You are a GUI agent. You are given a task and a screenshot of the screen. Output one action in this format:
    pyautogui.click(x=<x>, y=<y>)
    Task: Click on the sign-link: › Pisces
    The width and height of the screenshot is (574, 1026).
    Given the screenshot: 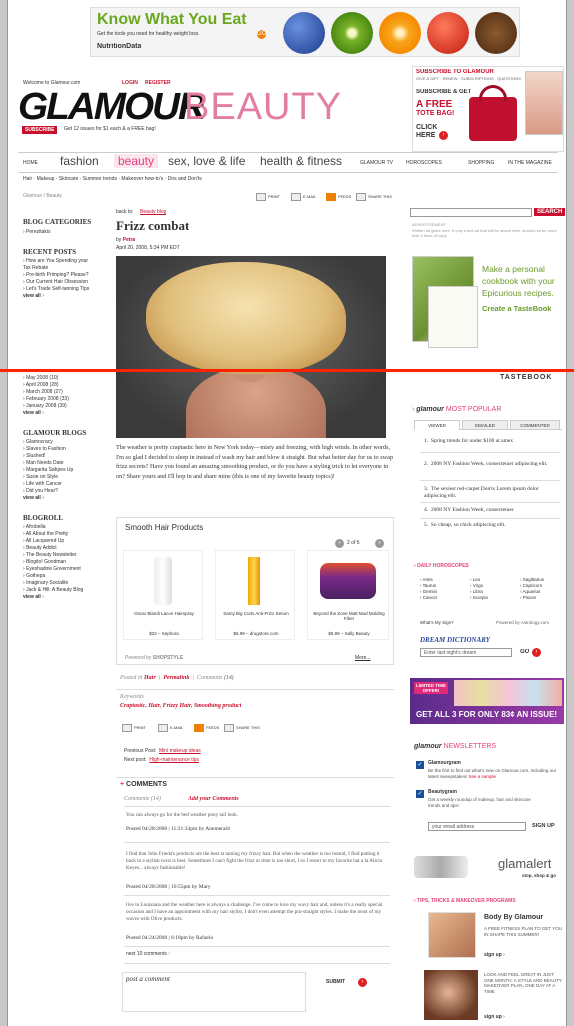 What is the action you would take?
    pyautogui.click(x=528, y=598)
    